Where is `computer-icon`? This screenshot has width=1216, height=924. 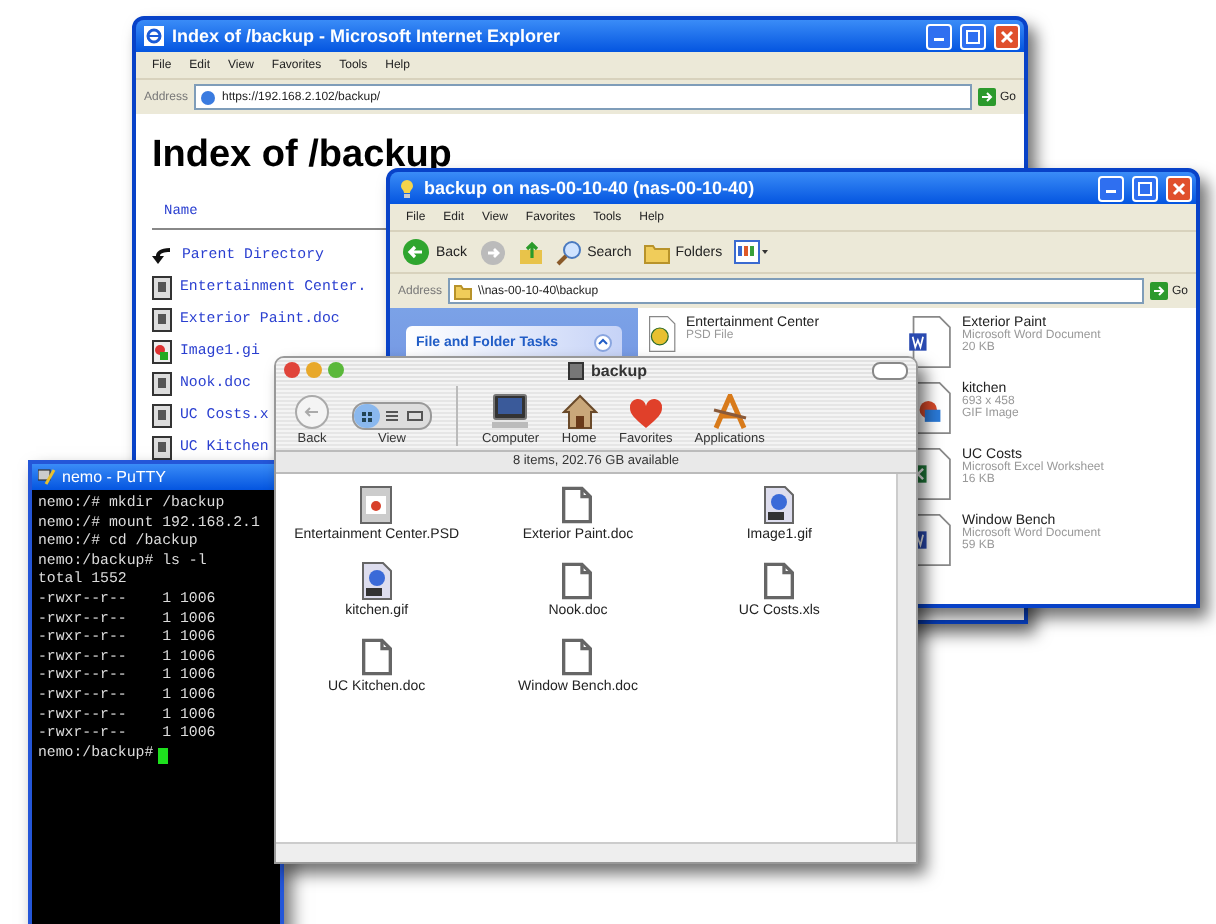 computer-icon is located at coordinates (510, 412).